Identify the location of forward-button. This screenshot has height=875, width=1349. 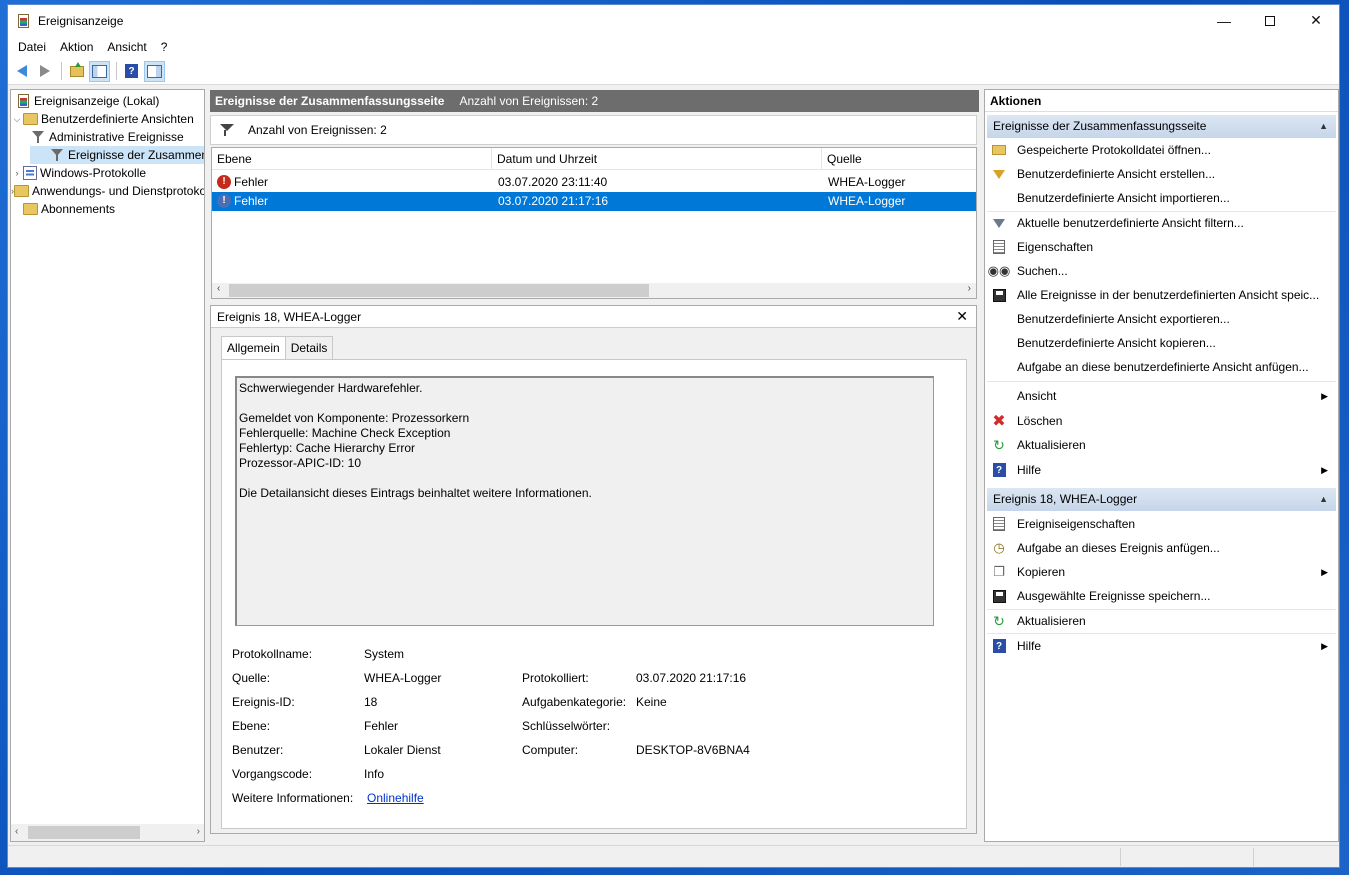
(44, 71).